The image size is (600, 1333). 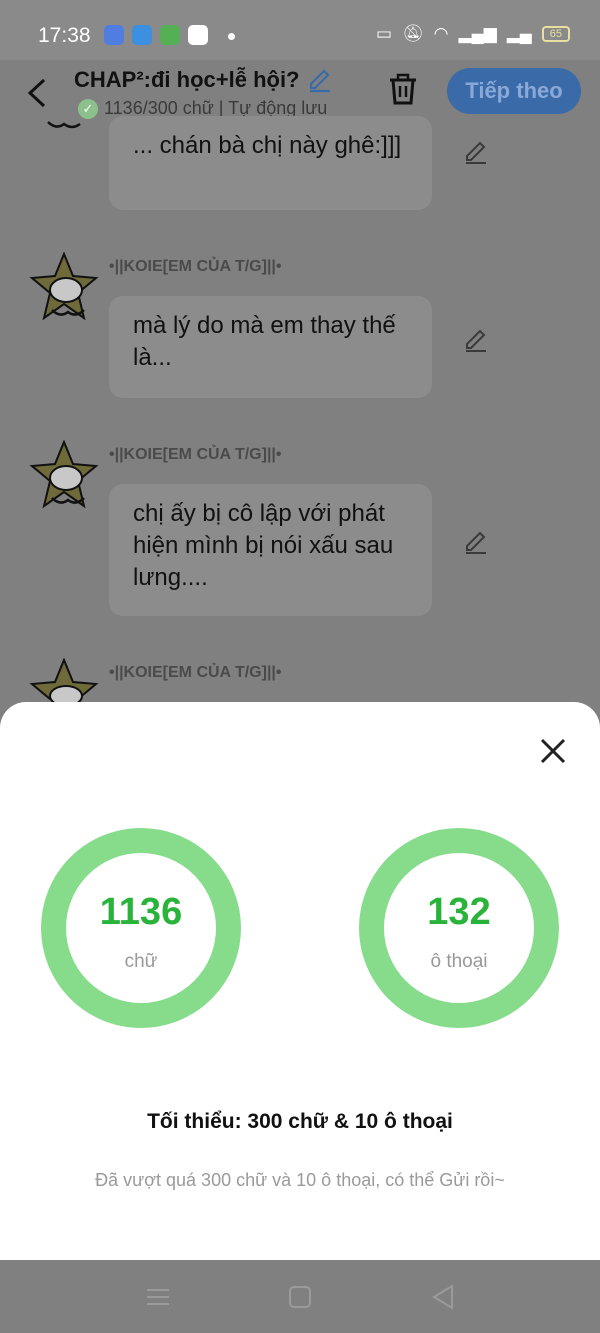 What do you see at coordinates (514, 91) in the screenshot?
I see `next-button: Tiếp theo` at bounding box center [514, 91].